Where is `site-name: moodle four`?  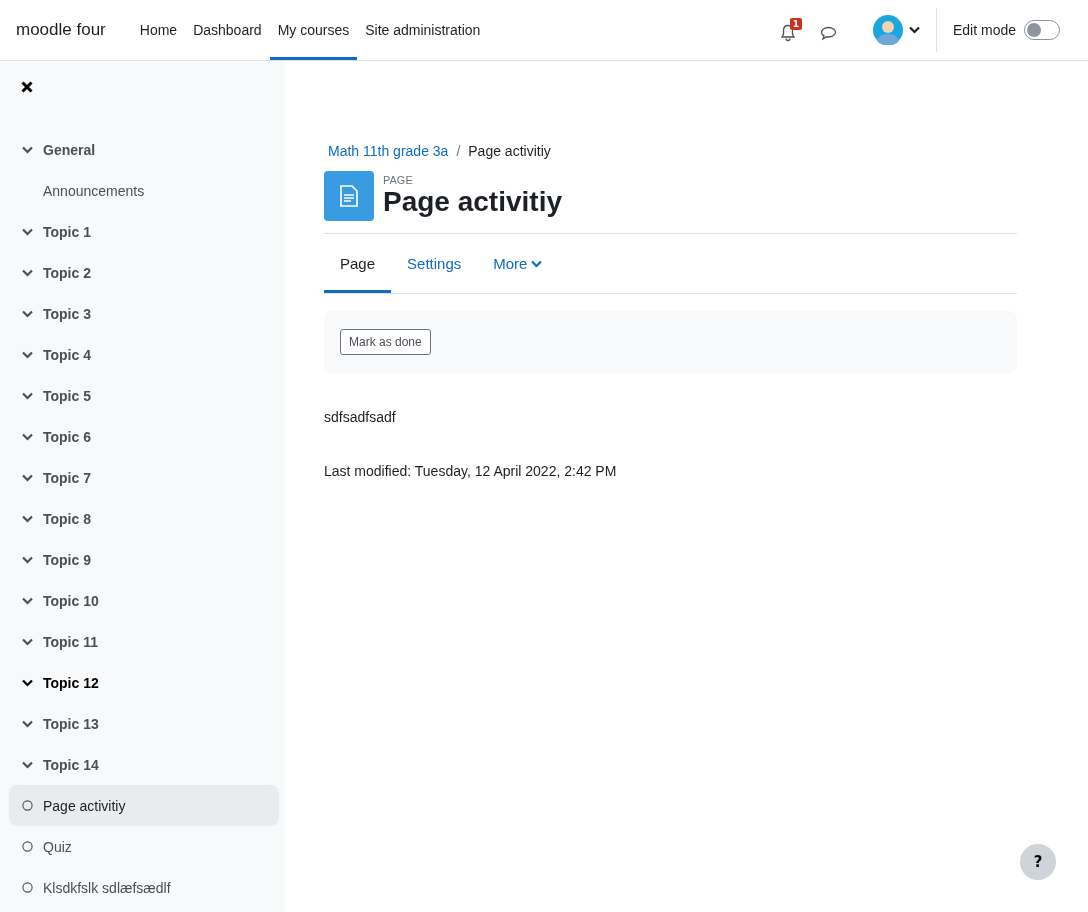 site-name: moodle four is located at coordinates (61, 30).